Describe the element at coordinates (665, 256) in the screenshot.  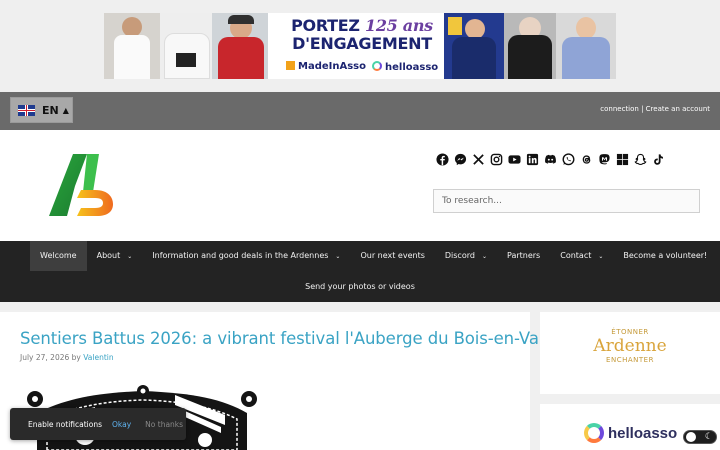
I see `nav-item-volunteer: Become a volunteer!` at that location.